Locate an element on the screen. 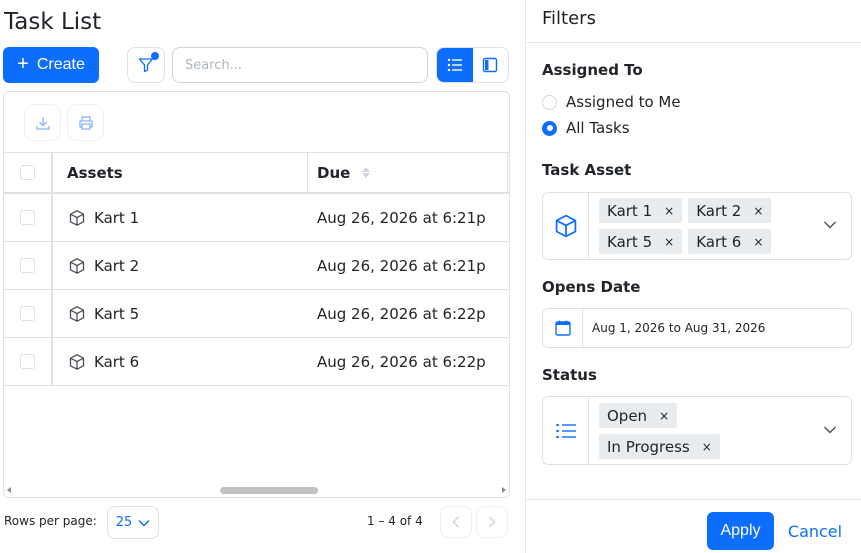 The image size is (861, 553). search-input is located at coordinates (300, 65).